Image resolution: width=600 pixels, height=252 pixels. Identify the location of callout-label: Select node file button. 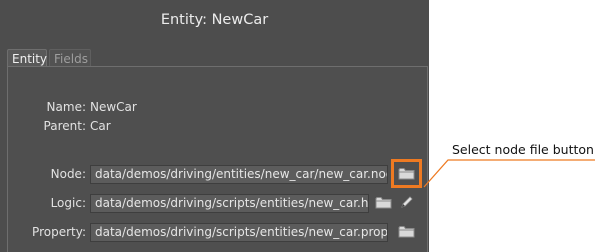
(523, 149).